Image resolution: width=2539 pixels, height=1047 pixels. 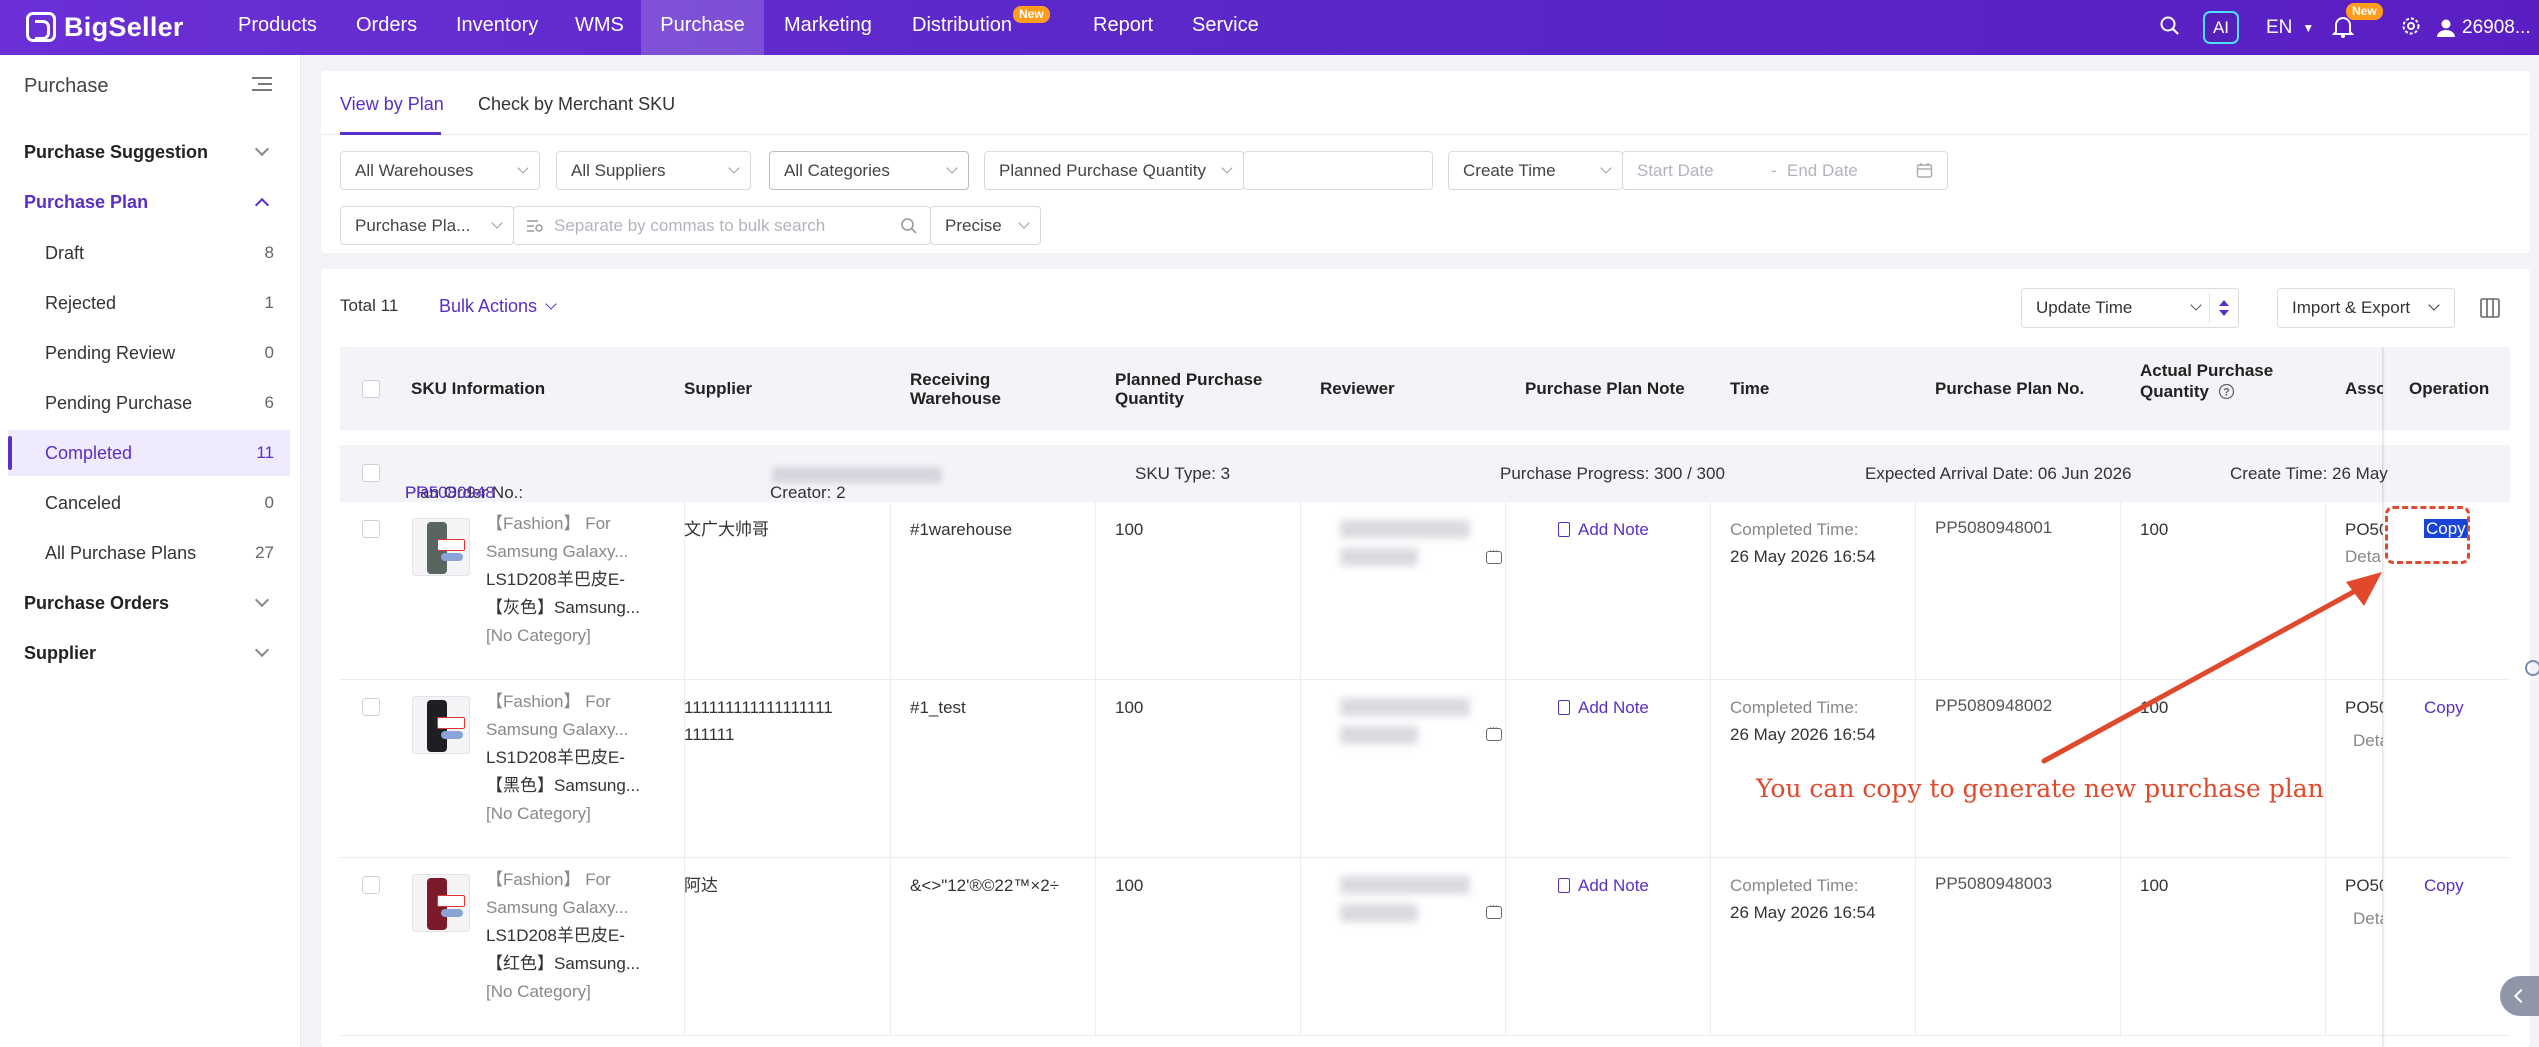 I want to click on warehouse-select: All Warehouses, so click(x=440, y=170).